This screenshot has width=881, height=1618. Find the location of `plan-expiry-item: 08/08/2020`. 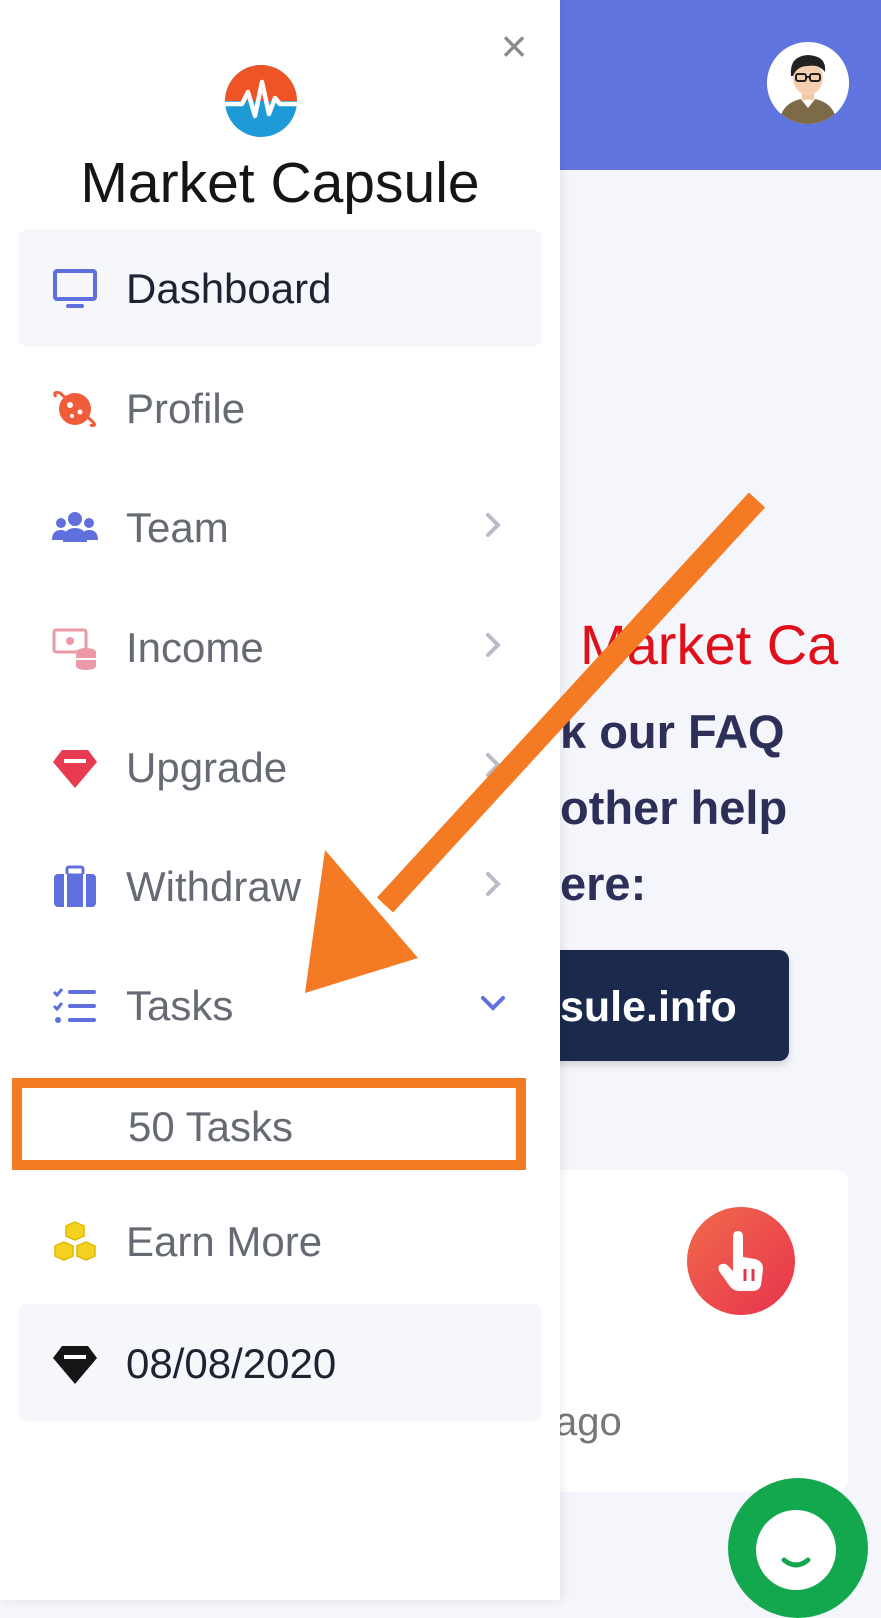

plan-expiry-item: 08/08/2020 is located at coordinates (280, 1363).